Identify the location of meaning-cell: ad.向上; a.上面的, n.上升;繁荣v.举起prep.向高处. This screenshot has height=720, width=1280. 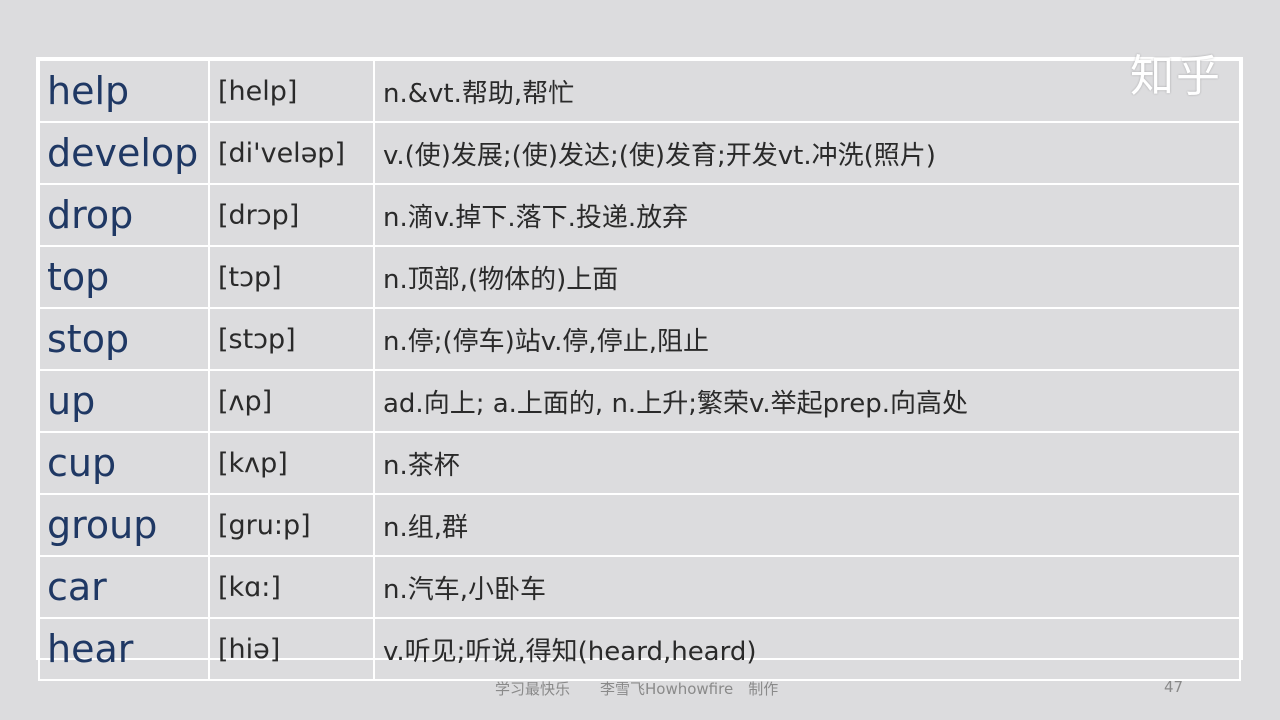
(807, 401).